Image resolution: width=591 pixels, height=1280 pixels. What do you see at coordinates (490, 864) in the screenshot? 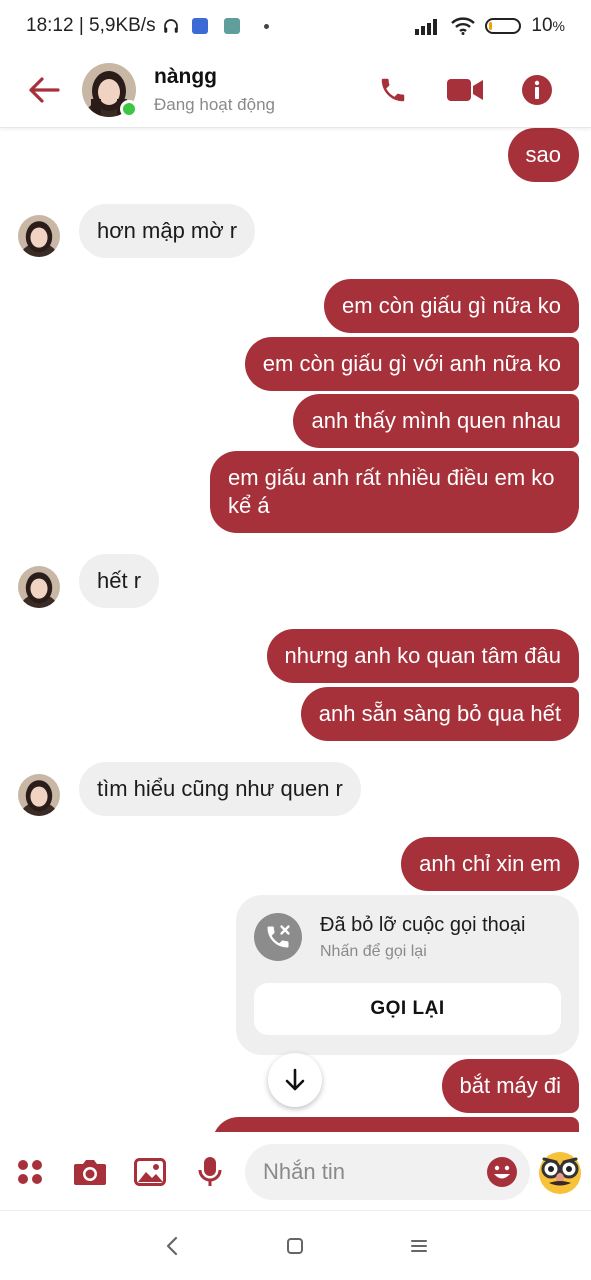
I see `outgoing-message: anh chỉ xin em` at bounding box center [490, 864].